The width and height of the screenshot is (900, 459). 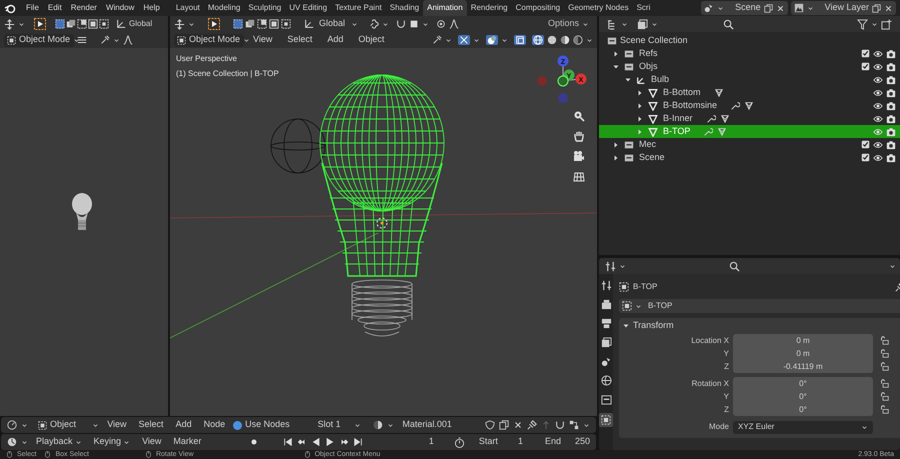 What do you see at coordinates (12, 442) in the screenshot?
I see `timeline-editor-icon` at bounding box center [12, 442].